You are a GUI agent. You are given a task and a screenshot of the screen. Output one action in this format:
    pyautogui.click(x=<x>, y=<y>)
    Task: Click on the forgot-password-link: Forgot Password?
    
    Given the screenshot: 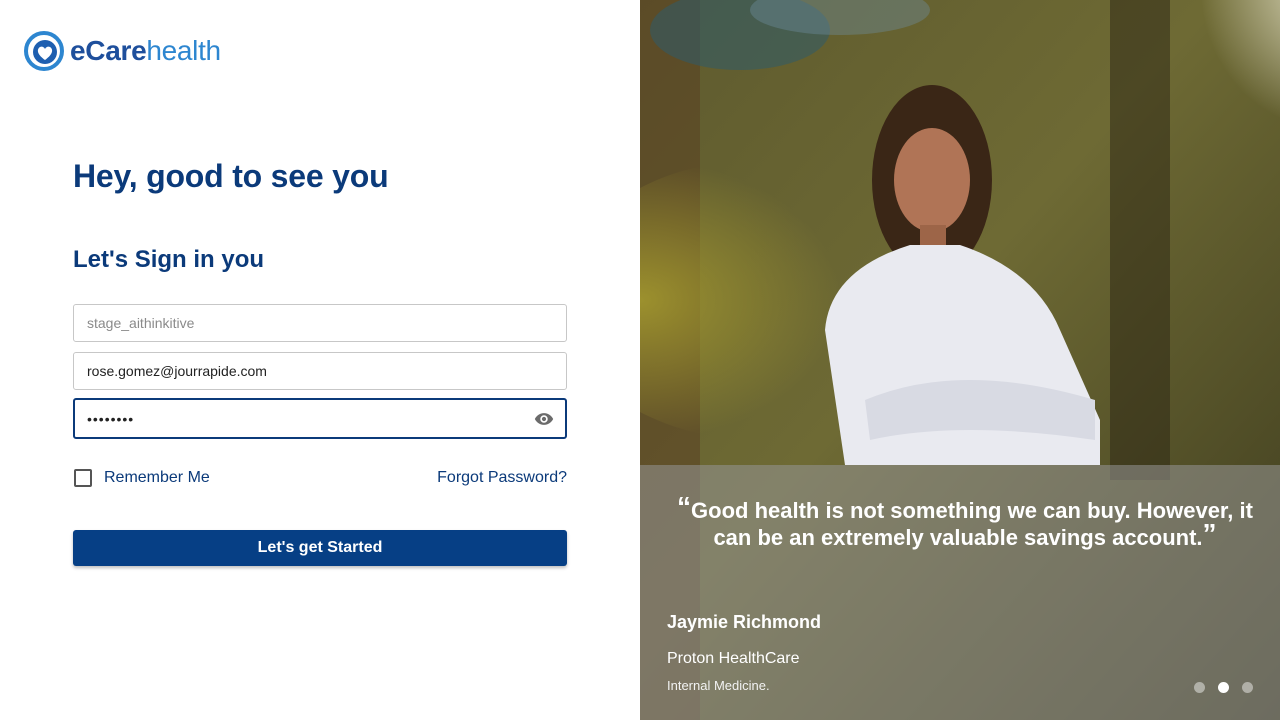 What is the action you would take?
    pyautogui.click(x=502, y=478)
    